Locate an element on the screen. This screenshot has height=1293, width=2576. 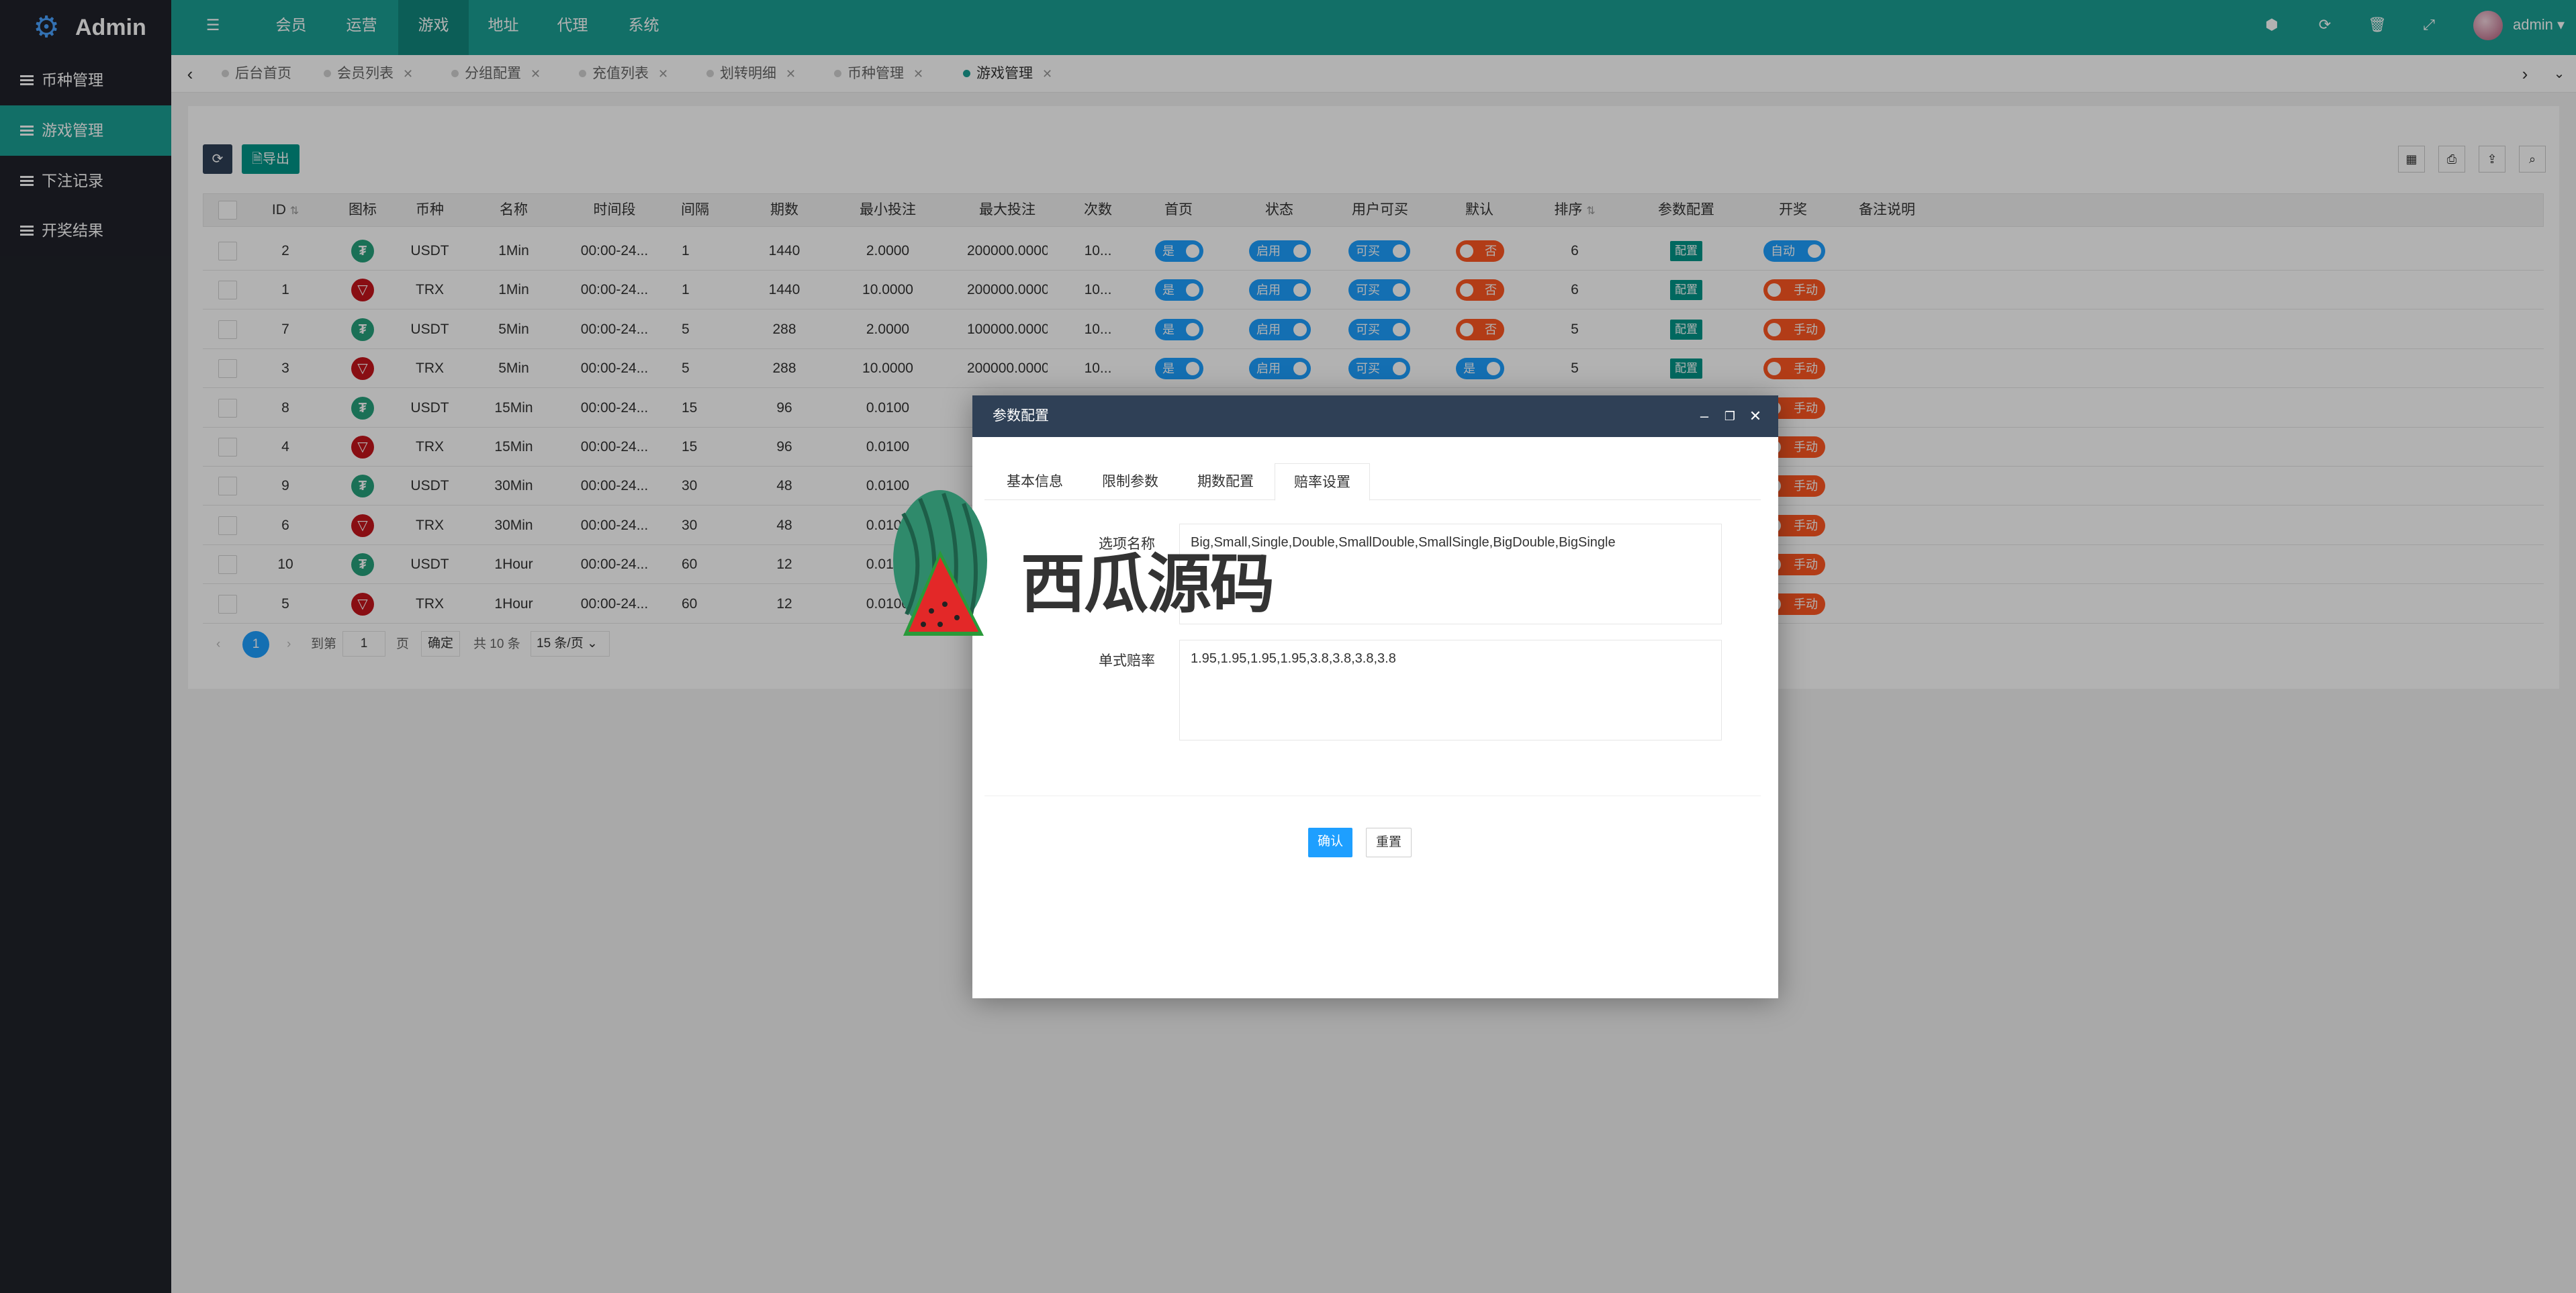
tab-odds: 赔率设置 is located at coordinates (1322, 482).